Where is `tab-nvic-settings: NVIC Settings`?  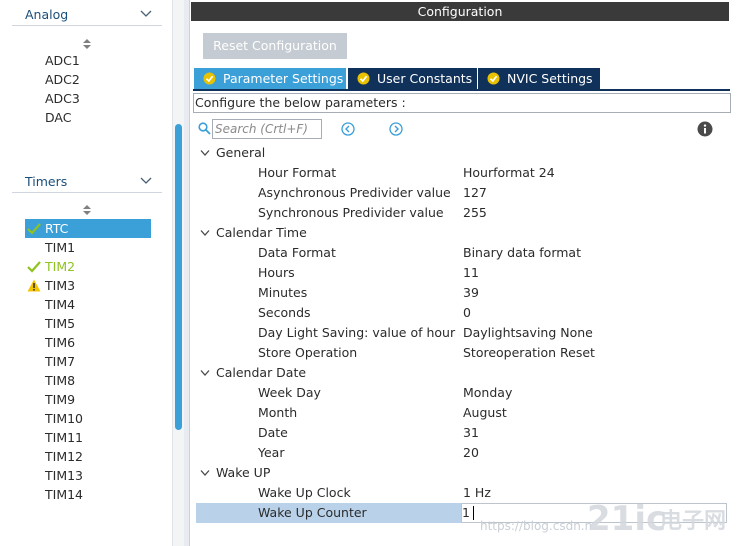 tab-nvic-settings: NVIC Settings is located at coordinates (539, 78).